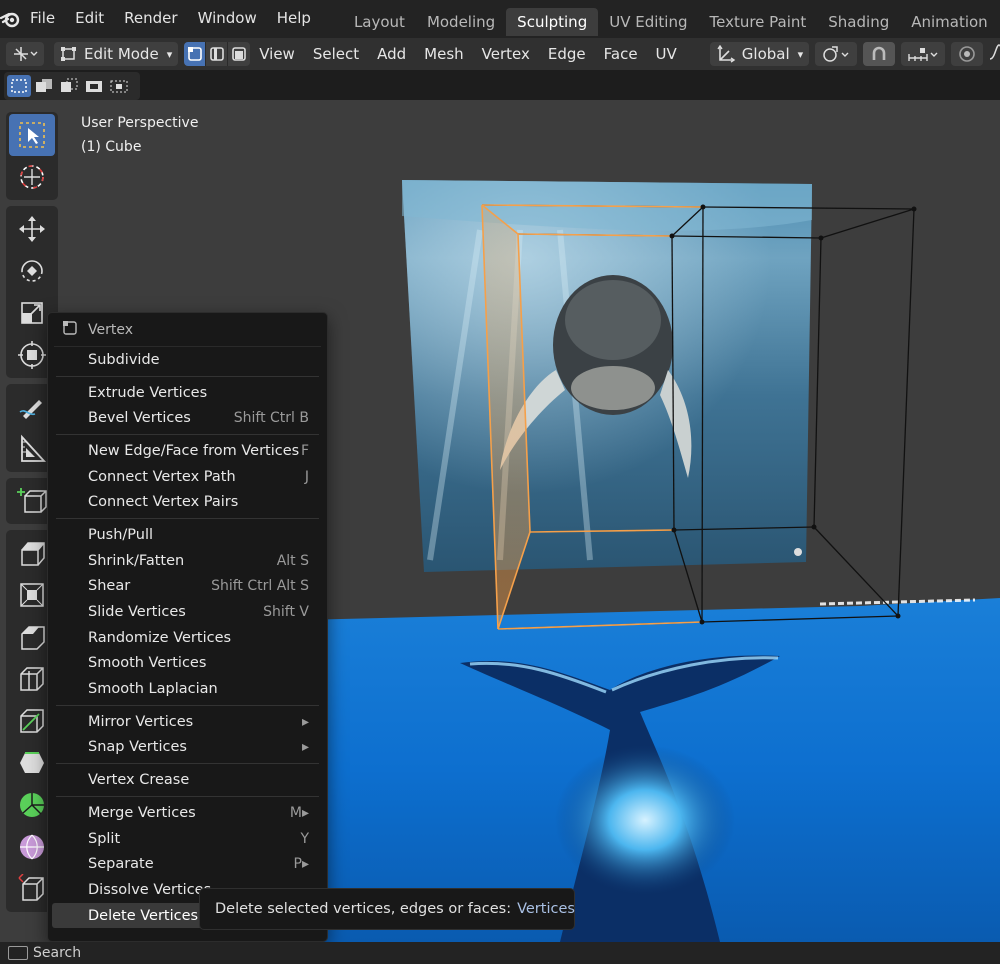 The height and width of the screenshot is (964, 1000). What do you see at coordinates (187, 748) in the screenshot?
I see `menu-item-snap-vertices: Snap Vertices ▸` at bounding box center [187, 748].